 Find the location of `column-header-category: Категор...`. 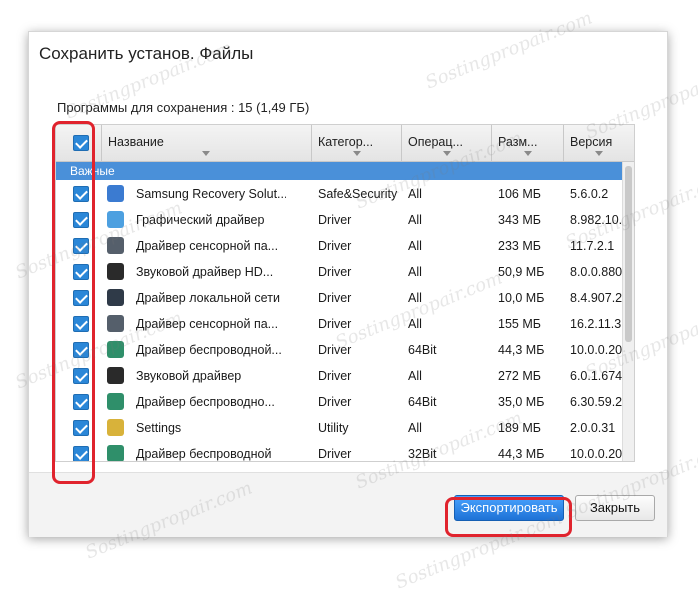

column-header-category: Категор... is located at coordinates (357, 143).